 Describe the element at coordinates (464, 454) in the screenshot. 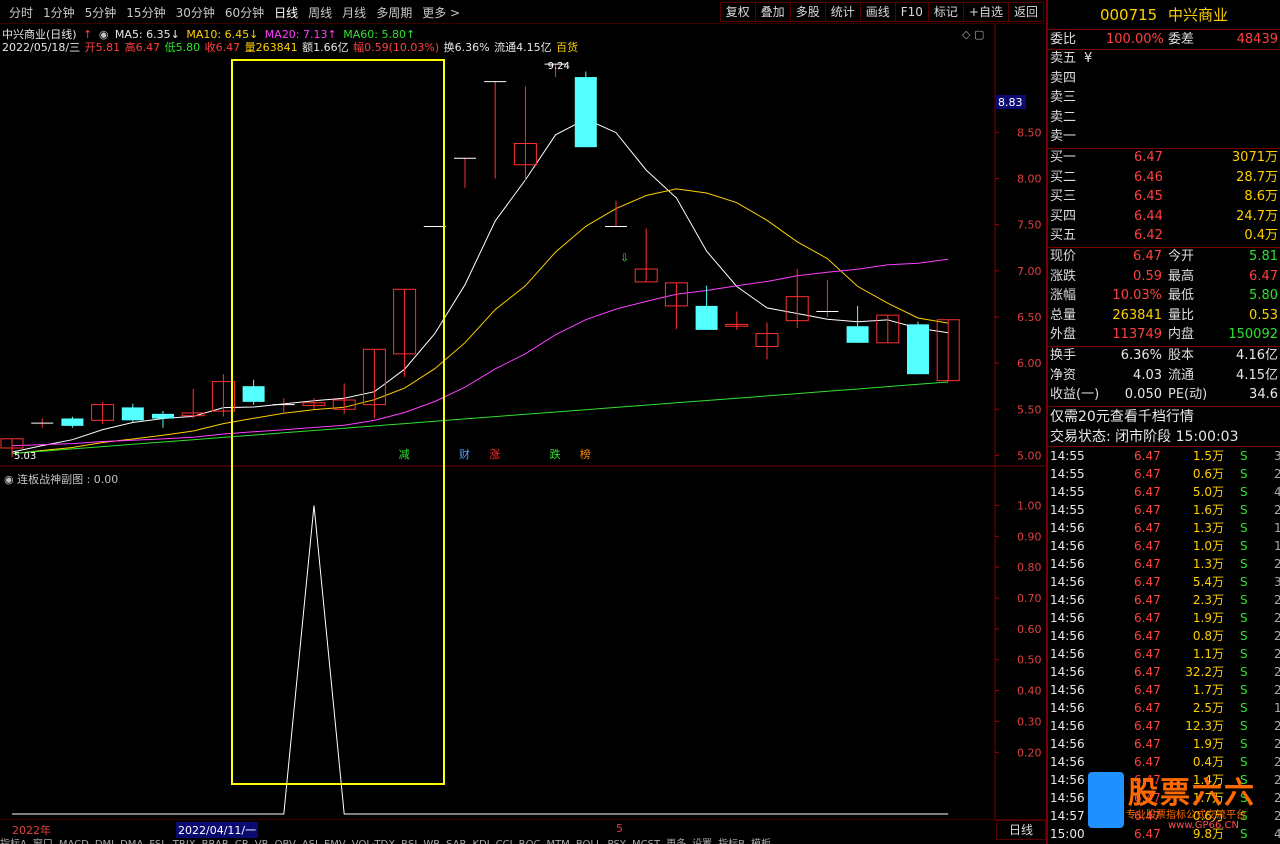

I see `event-tag: 财` at that location.